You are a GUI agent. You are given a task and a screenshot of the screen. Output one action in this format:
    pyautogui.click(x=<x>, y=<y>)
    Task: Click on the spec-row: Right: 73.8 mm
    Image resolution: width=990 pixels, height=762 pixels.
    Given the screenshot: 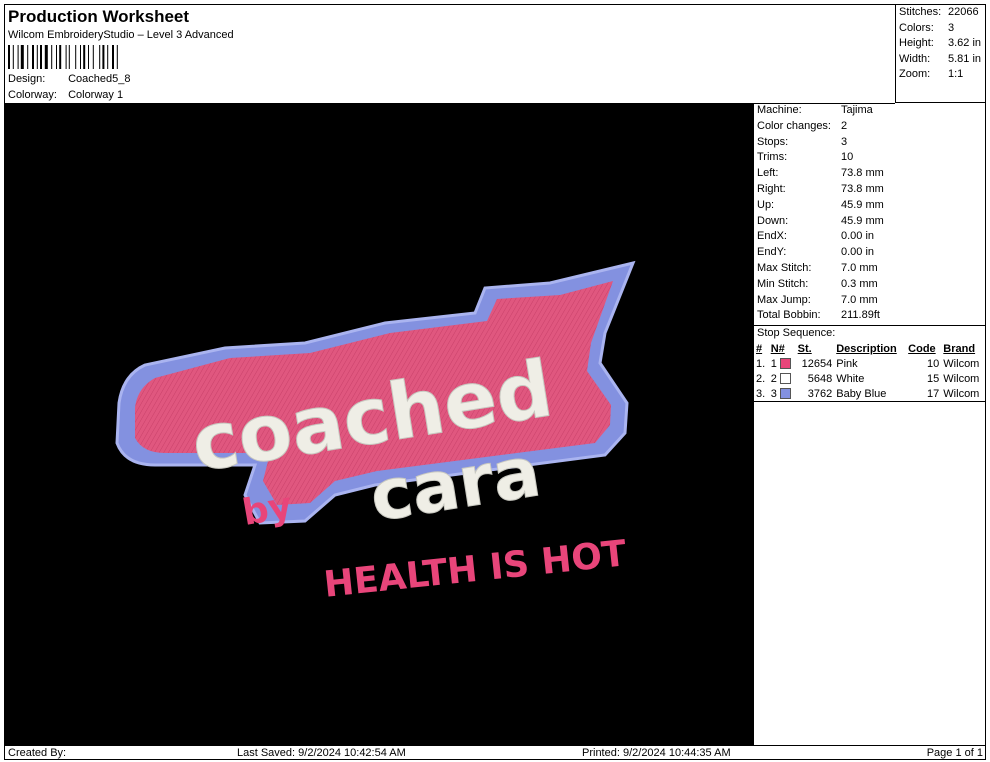 What is the action you would take?
    pyautogui.click(x=870, y=190)
    